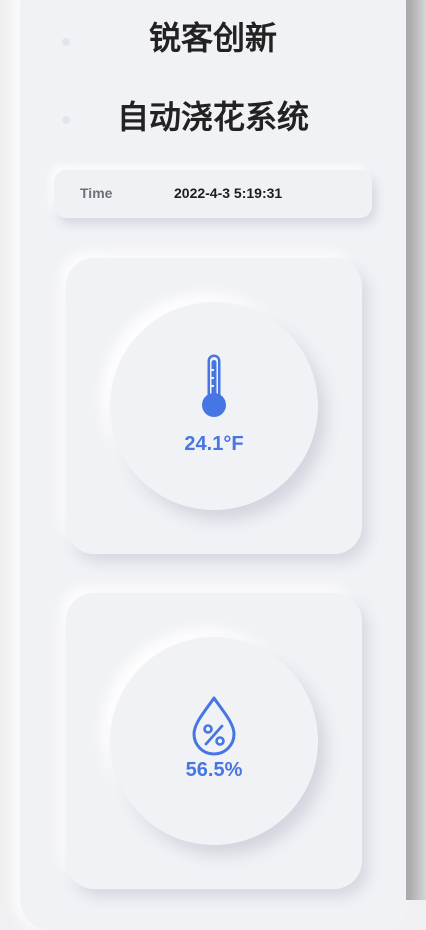 Image resolution: width=426 pixels, height=930 pixels. I want to click on page-title: 自动浇花系统, so click(212, 117).